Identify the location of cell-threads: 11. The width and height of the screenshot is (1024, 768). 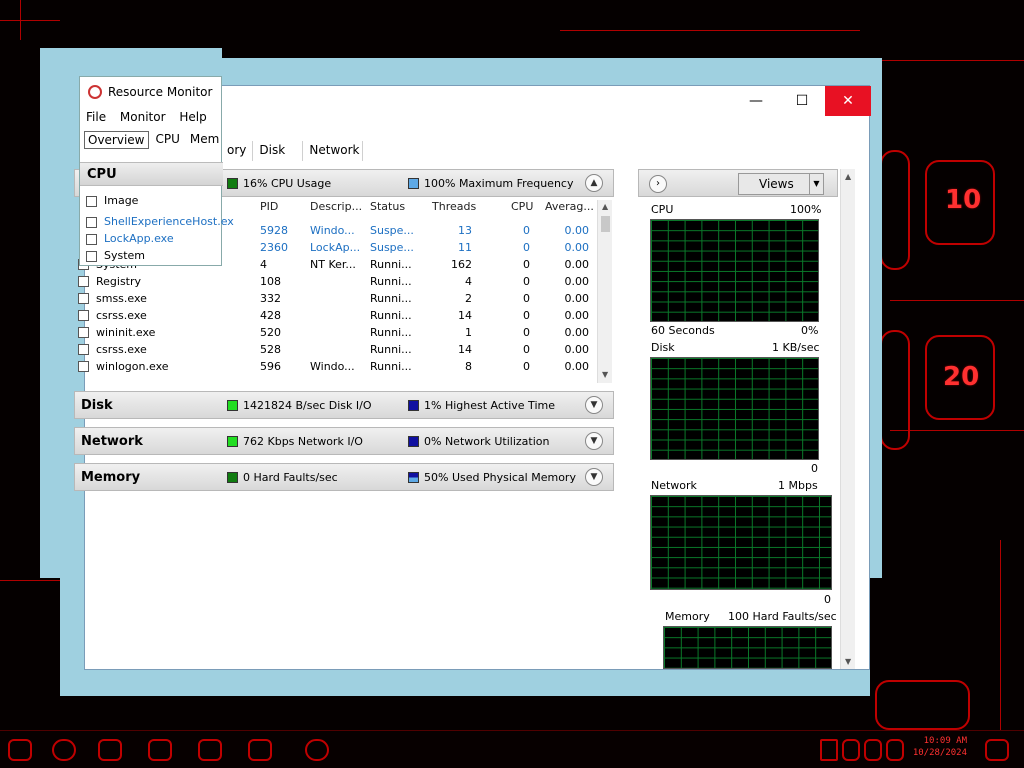
(465, 247).